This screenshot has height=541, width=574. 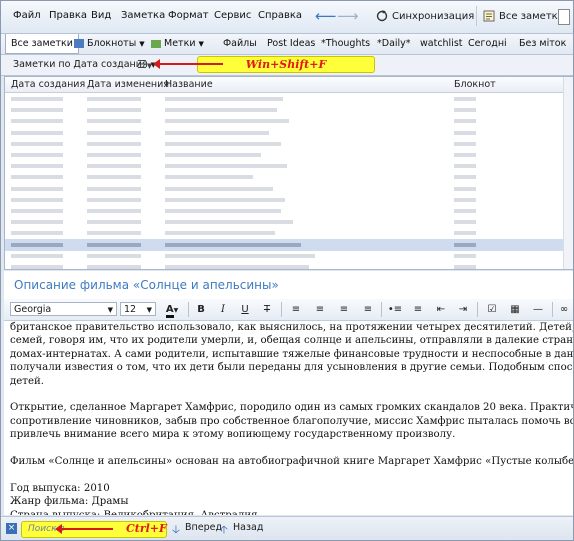 What do you see at coordinates (286, 64) in the screenshot?
I see `annotation-win-shift-f: Win+Shift+F` at bounding box center [286, 64].